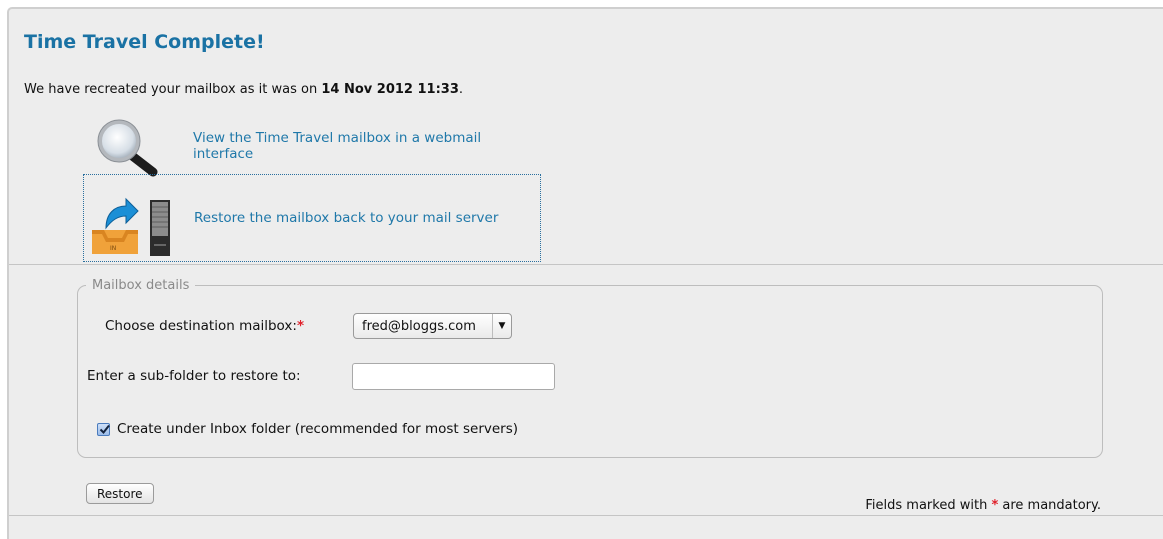 This screenshot has height=539, width=1163. Describe the element at coordinates (586, 515) in the screenshot. I see `bottom-divider` at that location.